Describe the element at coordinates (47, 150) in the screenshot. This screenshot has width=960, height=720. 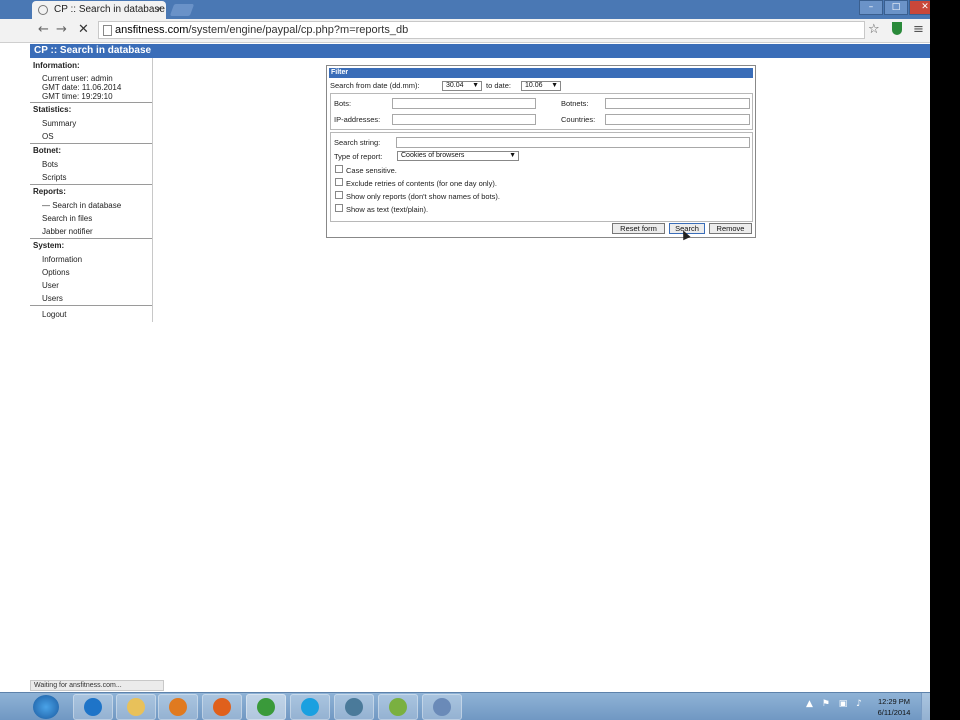
I see `sidebar-heading-botnet: Botnet:` at that location.